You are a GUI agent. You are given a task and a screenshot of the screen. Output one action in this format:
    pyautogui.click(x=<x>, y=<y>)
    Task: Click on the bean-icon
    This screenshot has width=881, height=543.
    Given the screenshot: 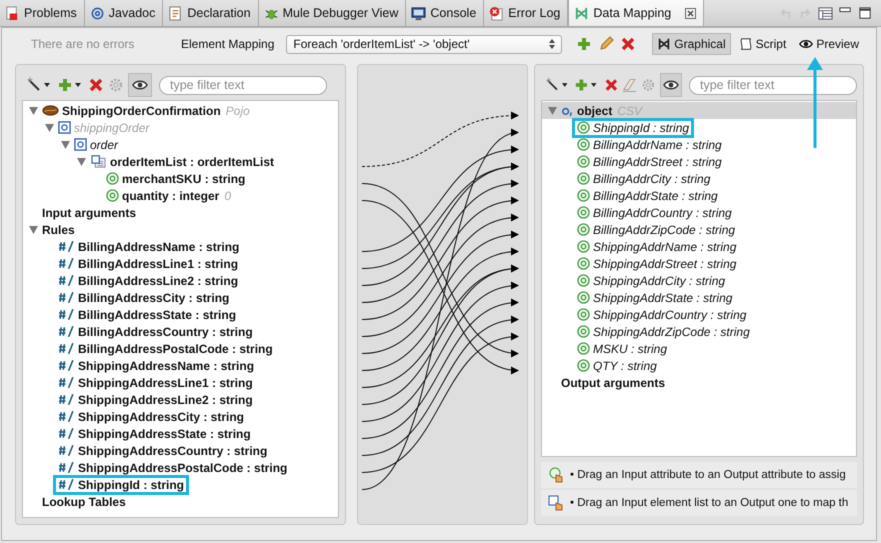 What is the action you would take?
    pyautogui.click(x=50, y=110)
    